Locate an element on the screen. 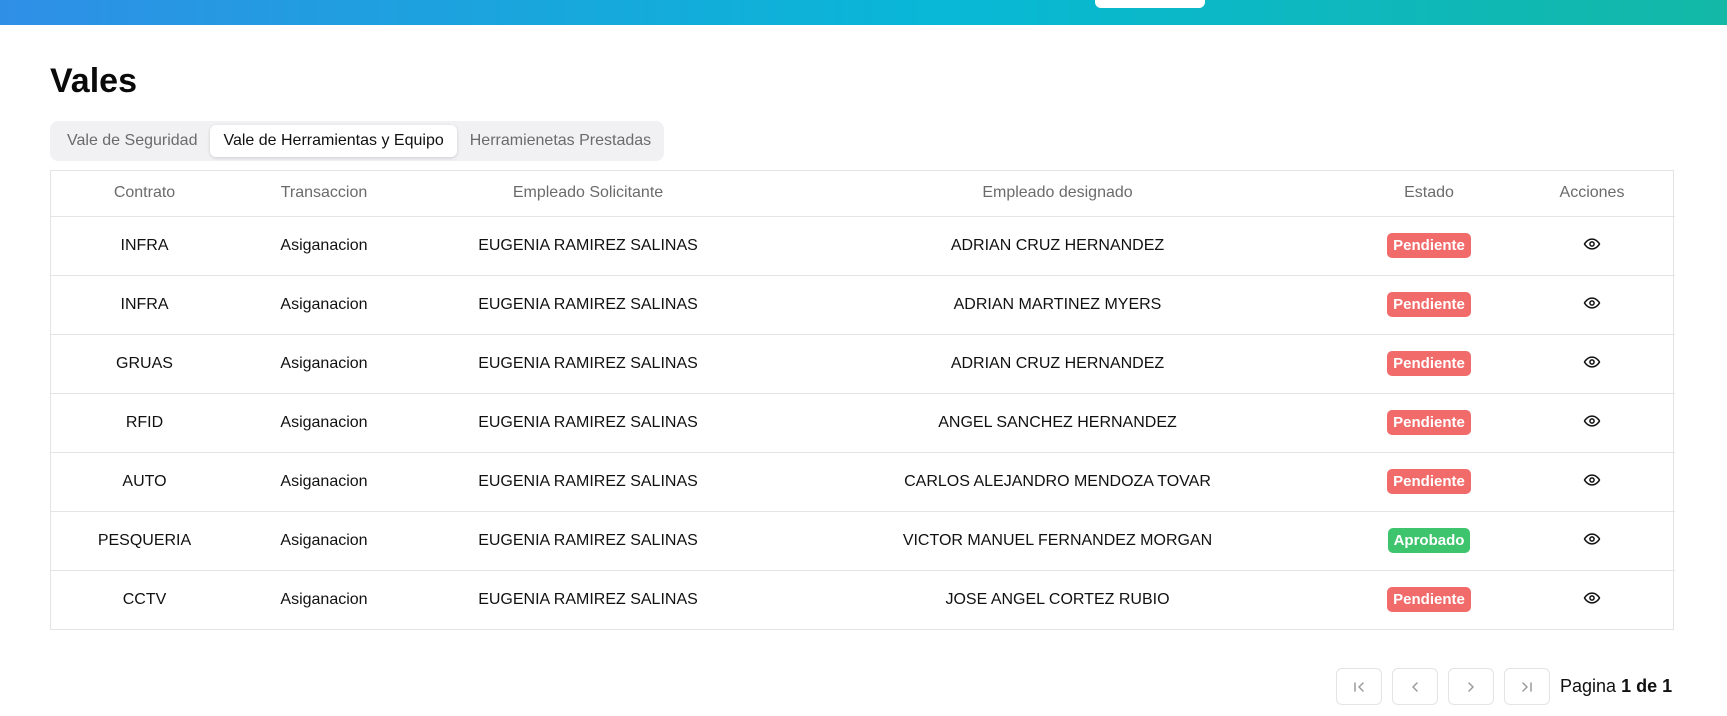 The width and height of the screenshot is (1727, 716). next-page-button is located at coordinates (1471, 686).